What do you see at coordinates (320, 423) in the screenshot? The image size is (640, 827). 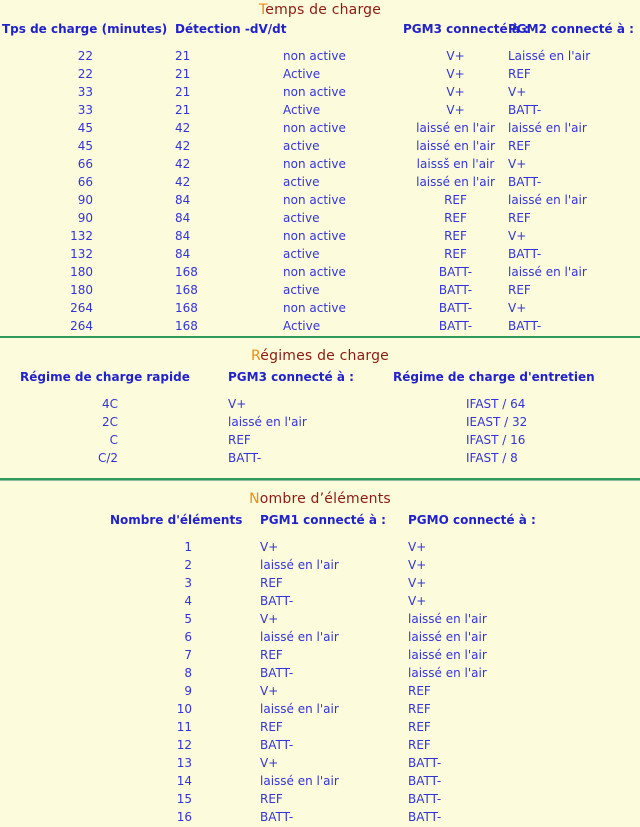 I see `table-row: 2C laissé en l'air IEAST / 32` at bounding box center [320, 423].